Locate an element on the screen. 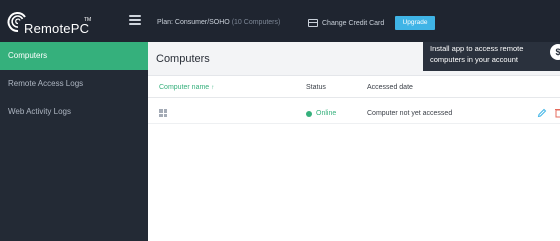  column-header-computer-name-label: Computer name is located at coordinates (184, 87).